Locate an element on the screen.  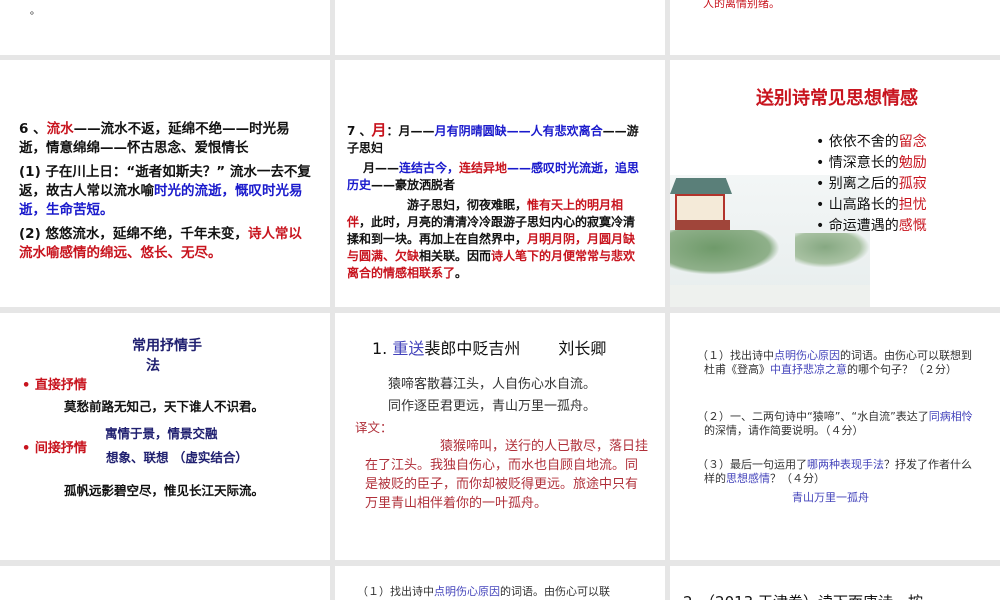
text: 游子思妇，彻夜难眠， is located at coordinates (467, 205).